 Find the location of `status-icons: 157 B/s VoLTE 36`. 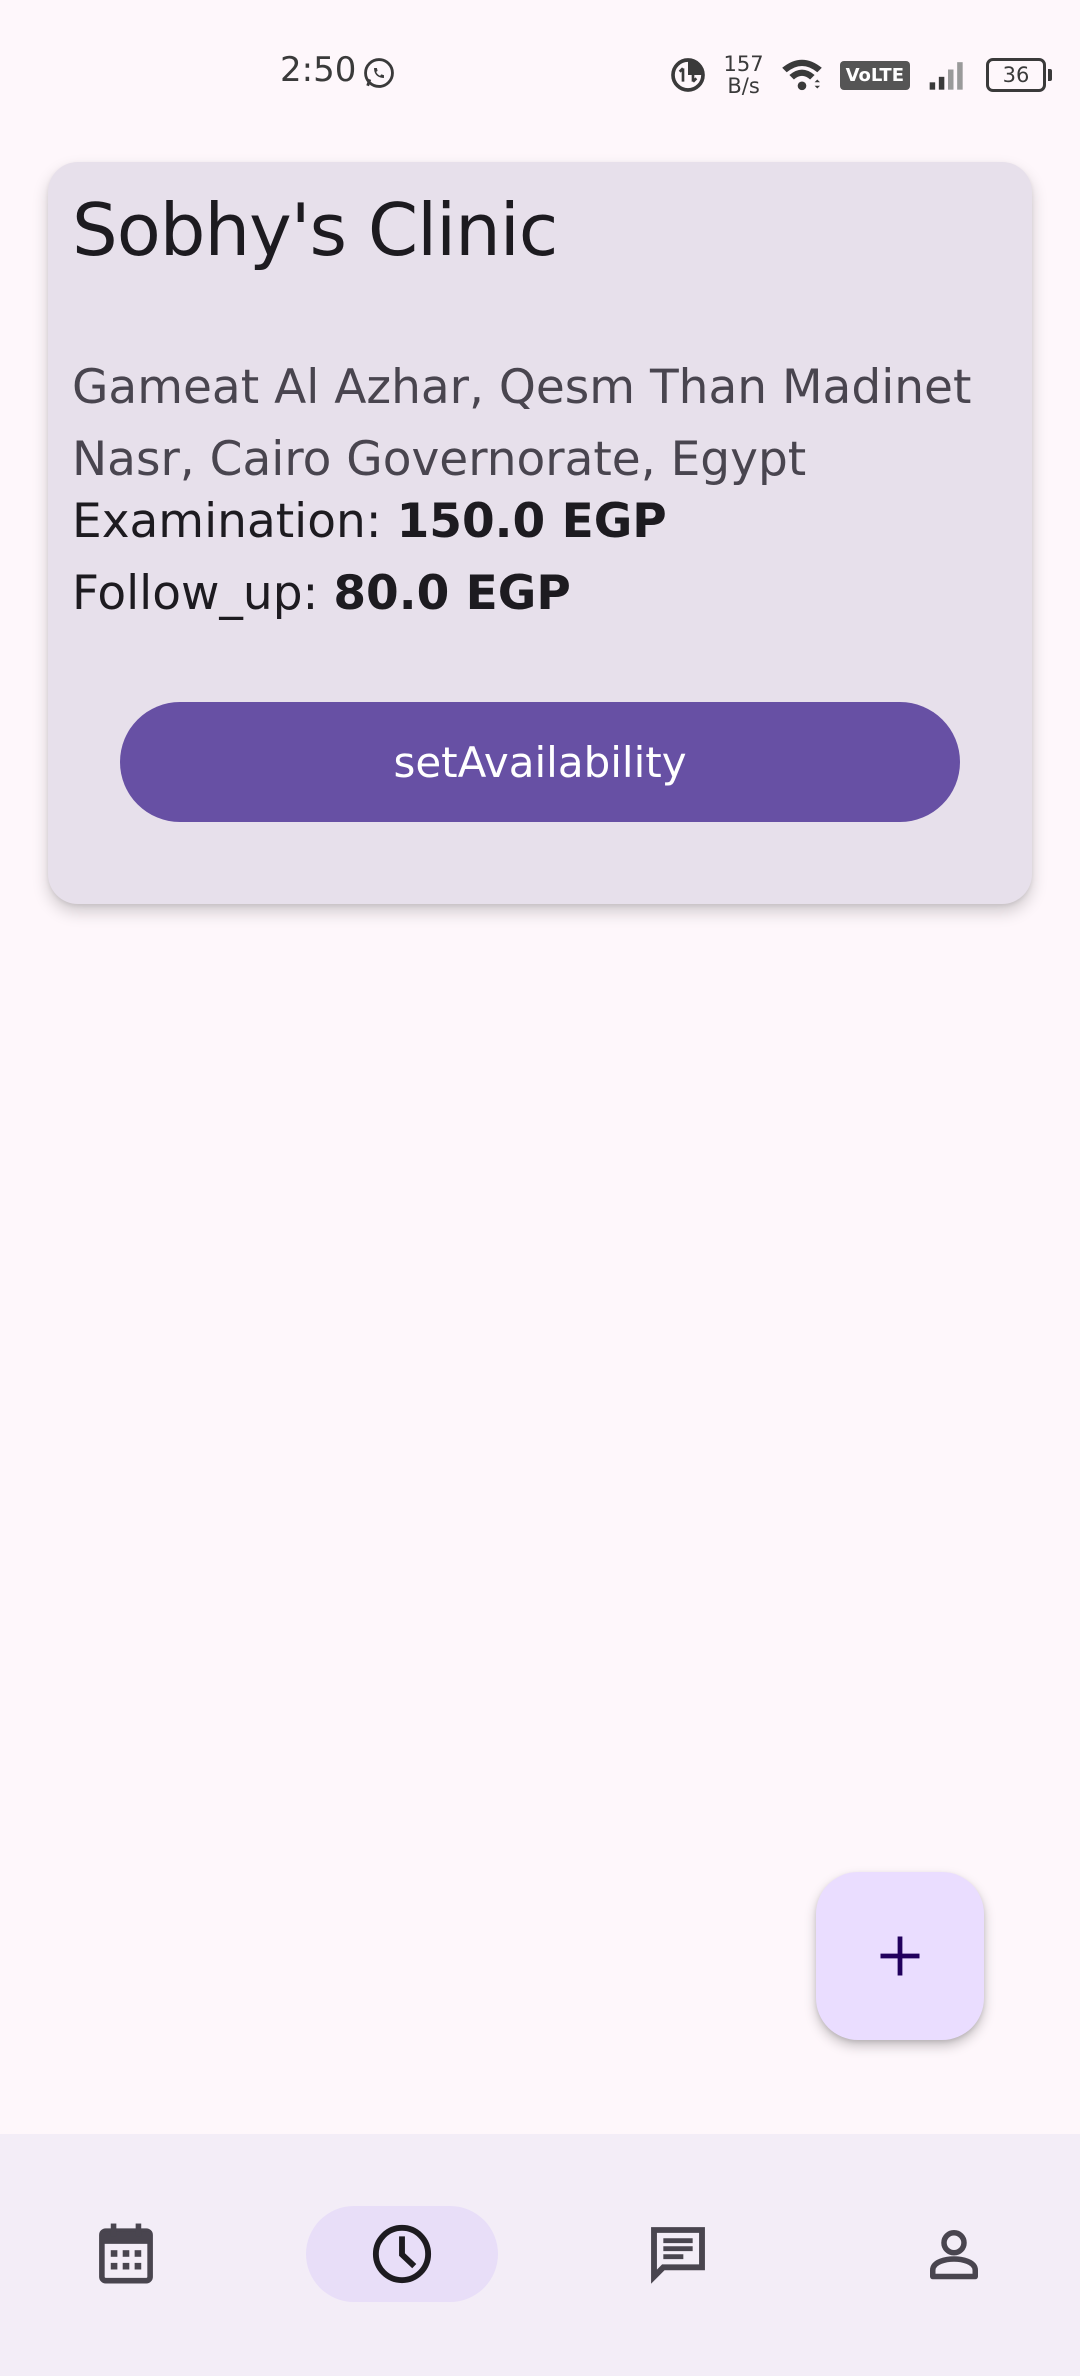

status-icons: 157 B/s VoLTE 36 is located at coordinates (860, 75).